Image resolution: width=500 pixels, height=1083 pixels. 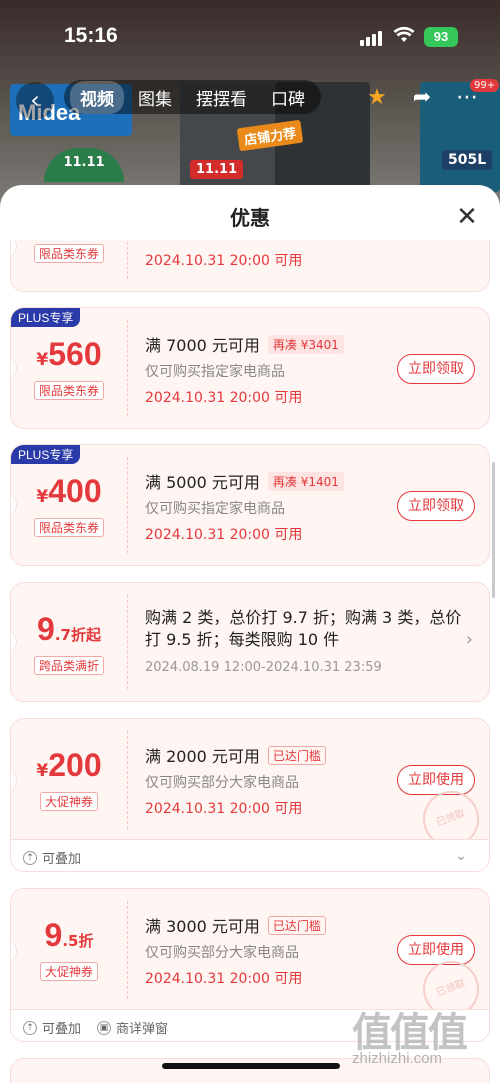 I want to click on media-tabs: 视频 图集 摆摆看 口碑, so click(x=192, y=97).